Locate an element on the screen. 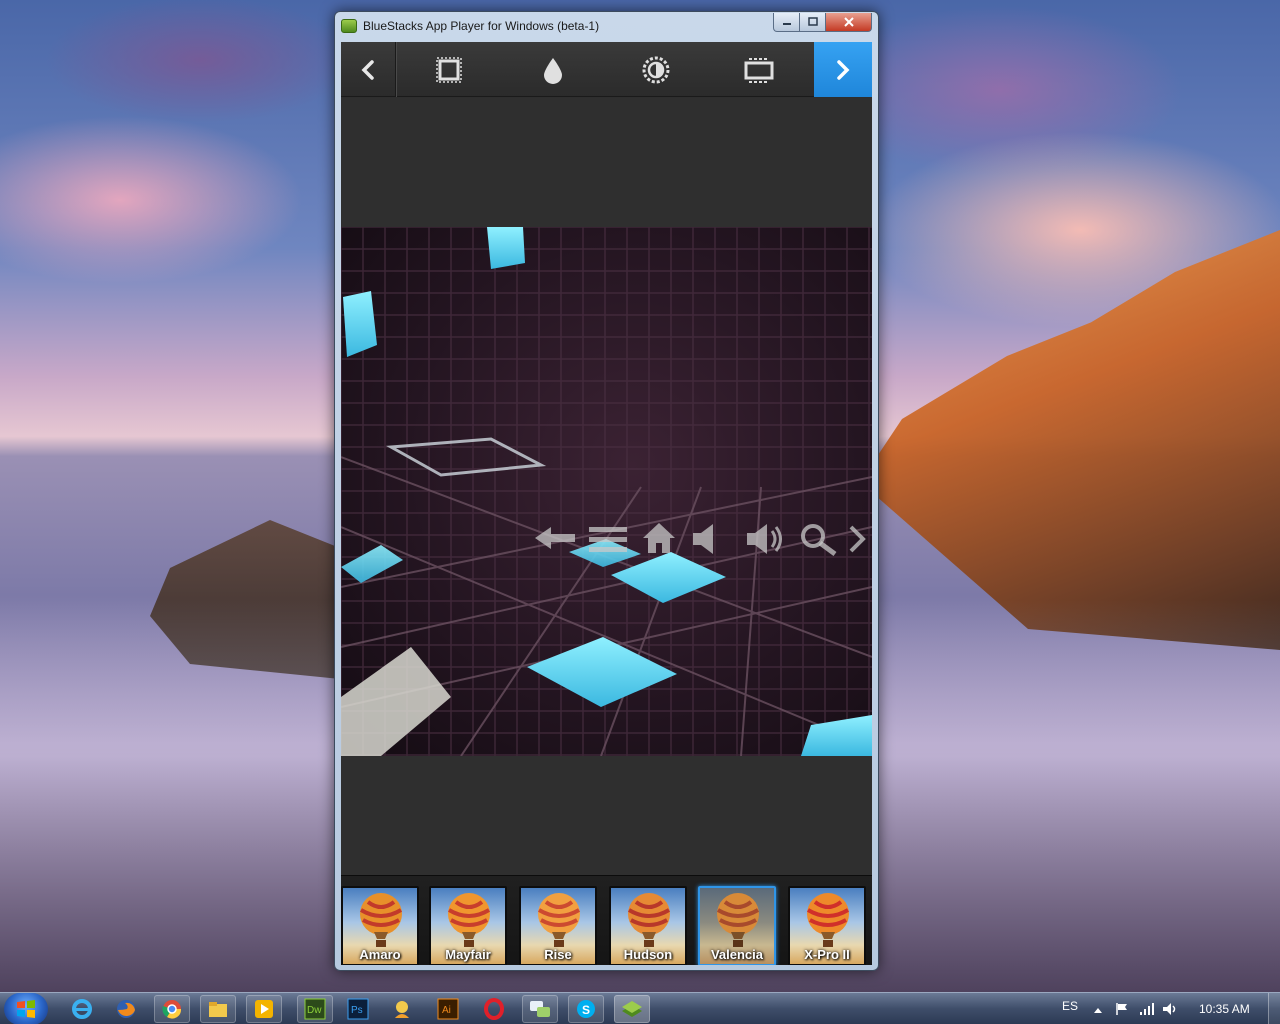 Image resolution: width=1280 pixels, height=1024 pixels. minimize-button is located at coordinates (786, 22).